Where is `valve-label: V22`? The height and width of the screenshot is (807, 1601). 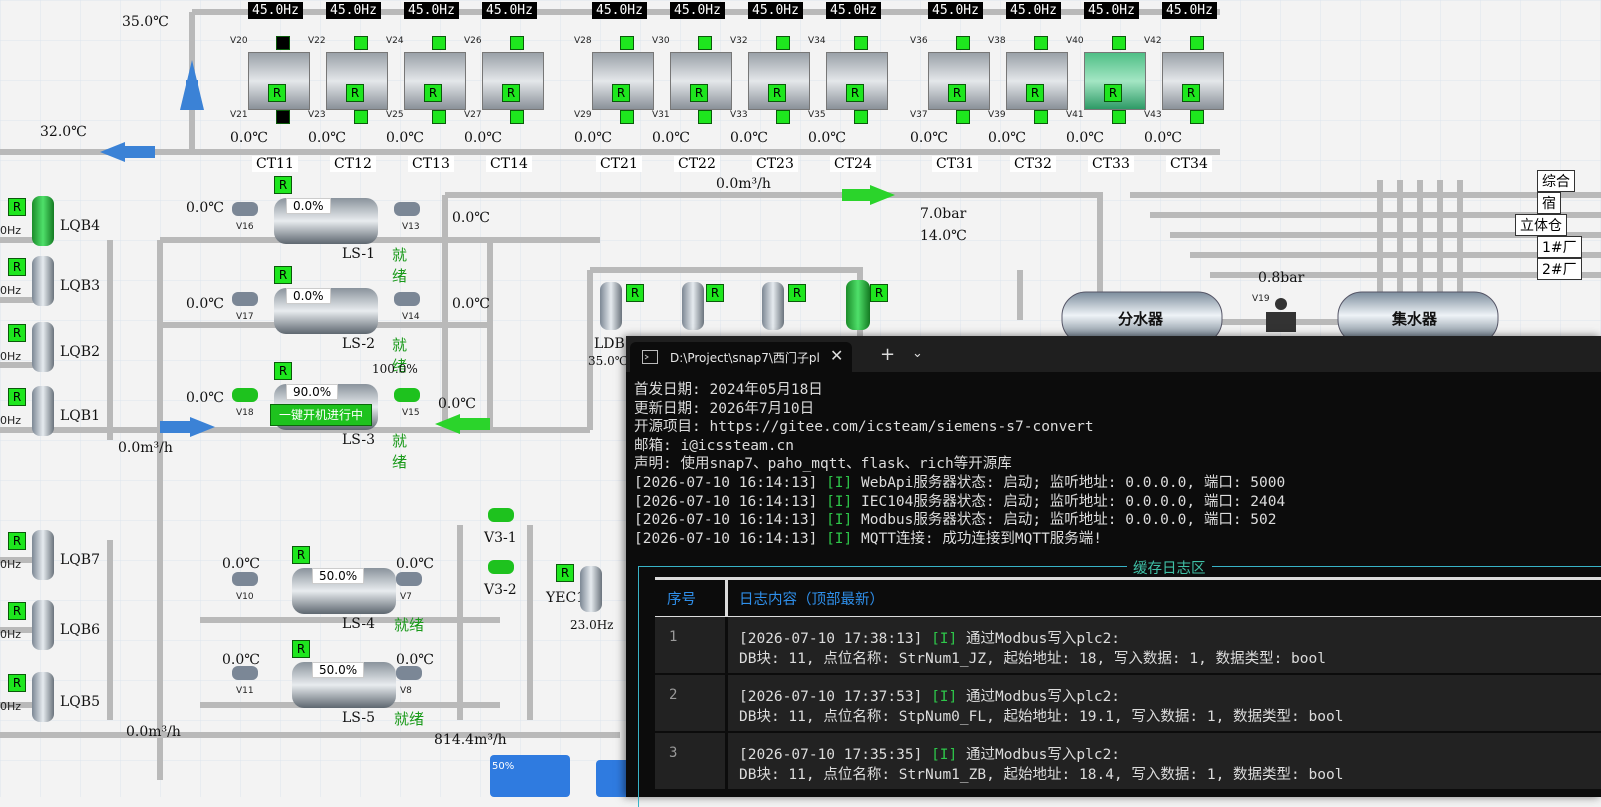 valve-label: V22 is located at coordinates (317, 41).